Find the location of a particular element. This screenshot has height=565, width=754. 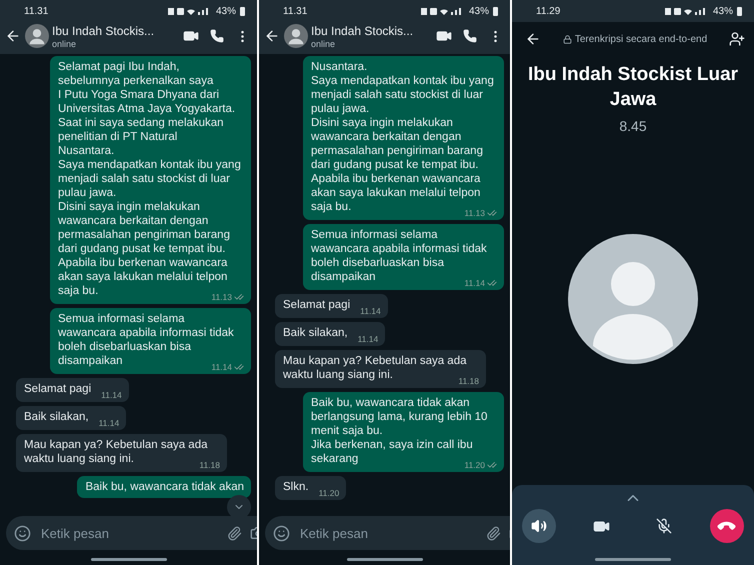

microphone-off-icon is located at coordinates (664, 526).